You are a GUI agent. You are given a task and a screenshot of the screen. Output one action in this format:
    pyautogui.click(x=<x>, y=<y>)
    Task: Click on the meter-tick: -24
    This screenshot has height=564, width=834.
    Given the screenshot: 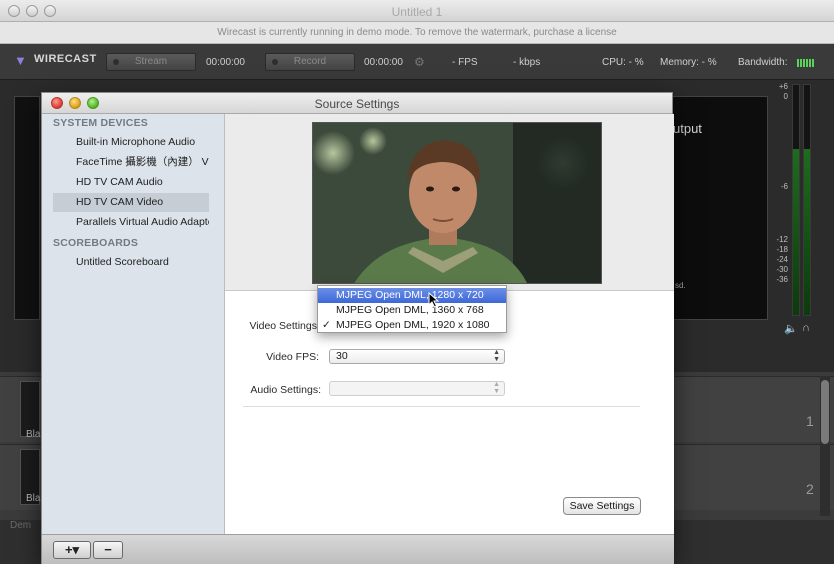 What is the action you would take?
    pyautogui.click(x=782, y=259)
    